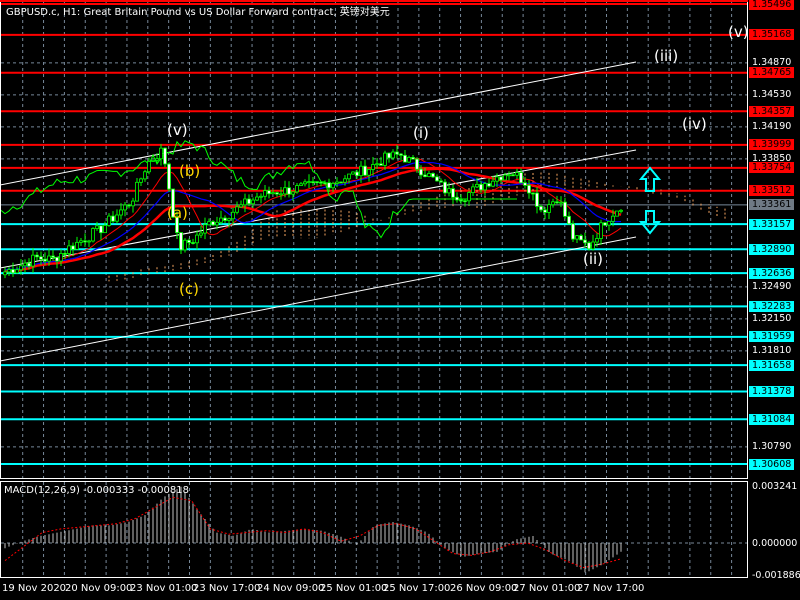 The image size is (800, 600). What do you see at coordinates (772, 392) in the screenshot?
I see `support-price-label: 1.31378` at bounding box center [772, 392].